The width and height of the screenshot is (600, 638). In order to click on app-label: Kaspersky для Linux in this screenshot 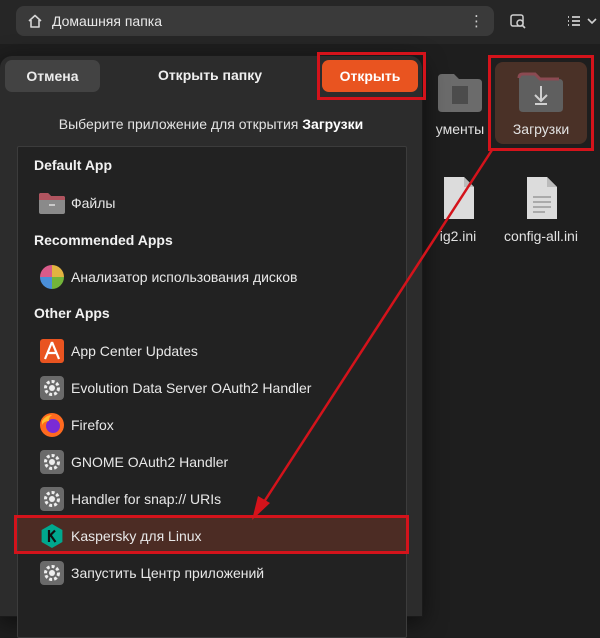, I will do `click(136, 535)`.